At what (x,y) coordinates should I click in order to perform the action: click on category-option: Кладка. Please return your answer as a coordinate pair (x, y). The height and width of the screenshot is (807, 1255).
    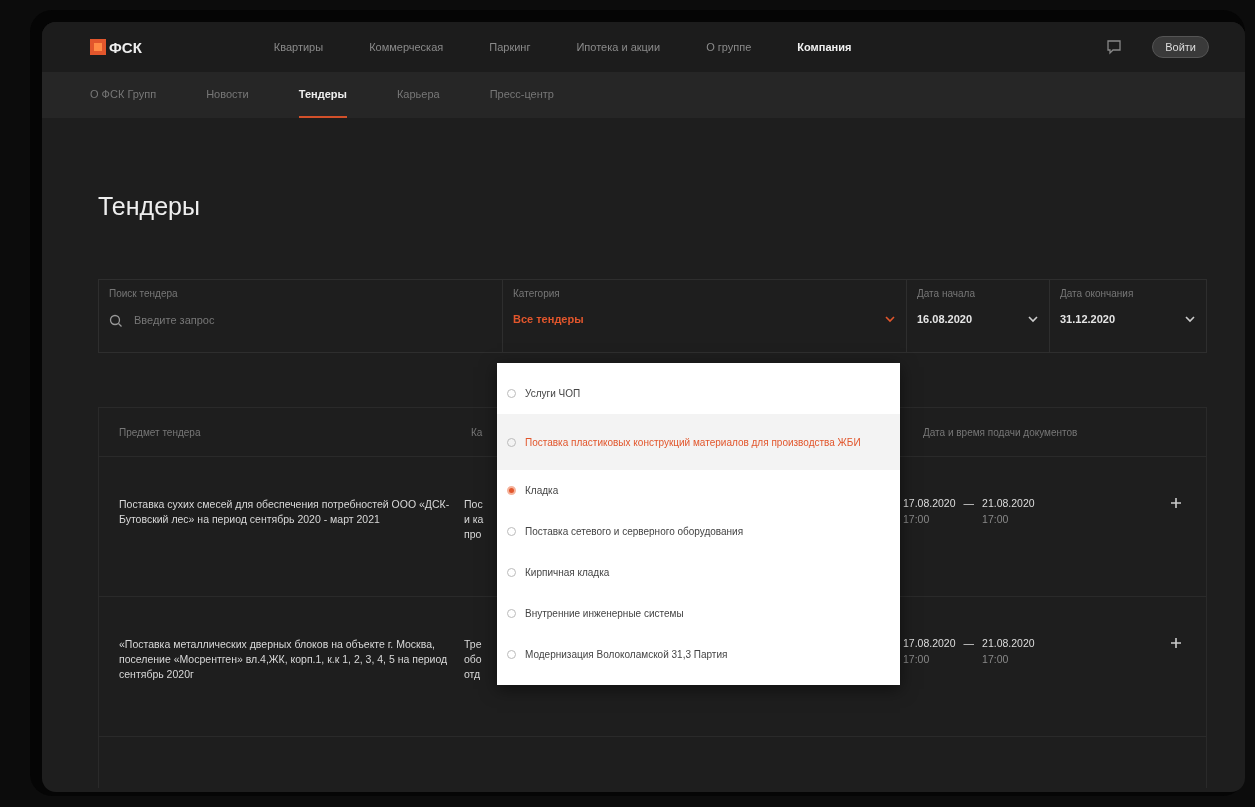
    Looking at the image, I should click on (698, 490).